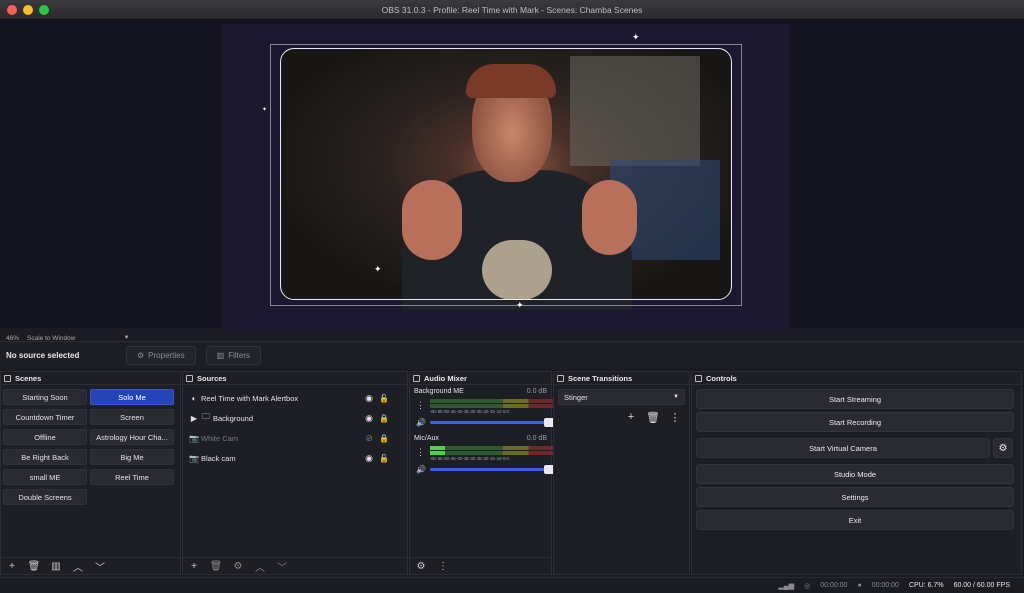  Describe the element at coordinates (265, 110) in the screenshot. I see `sparkle-icon: ✦` at that location.